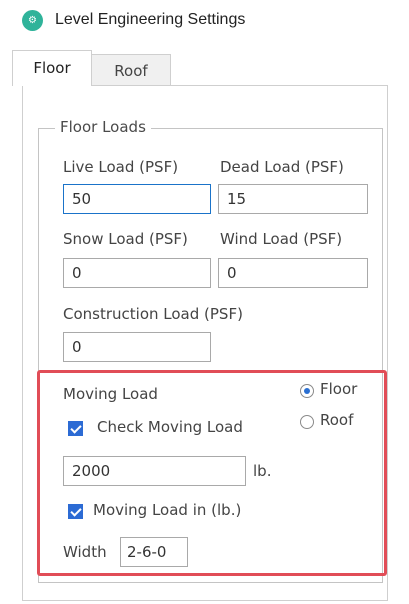 The height and width of the screenshot is (604, 409). Describe the element at coordinates (293, 273) in the screenshot. I see `wind-load-input: 0` at that location.